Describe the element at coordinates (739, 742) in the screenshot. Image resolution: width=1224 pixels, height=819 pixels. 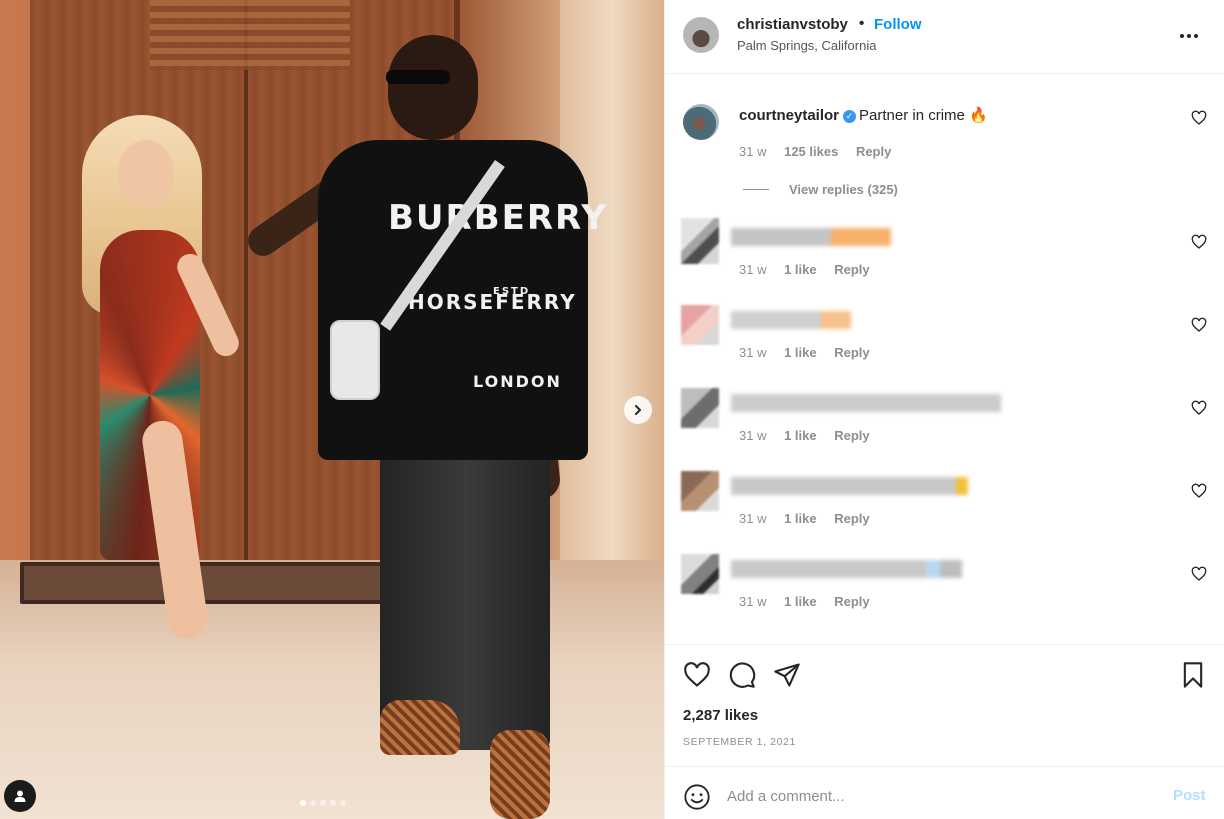
I see `post-date: SEPTEMBER 1, 2021` at that location.